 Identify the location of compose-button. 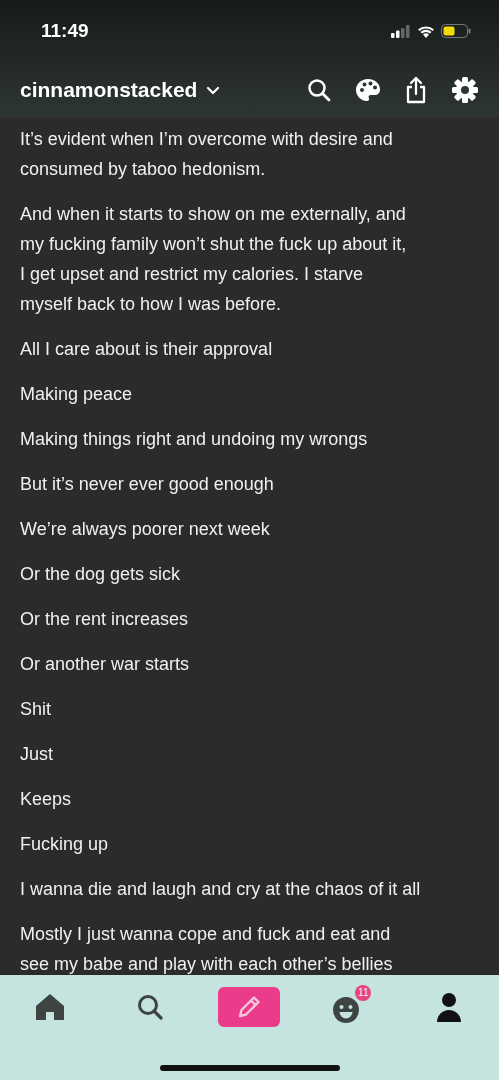
(249, 1007).